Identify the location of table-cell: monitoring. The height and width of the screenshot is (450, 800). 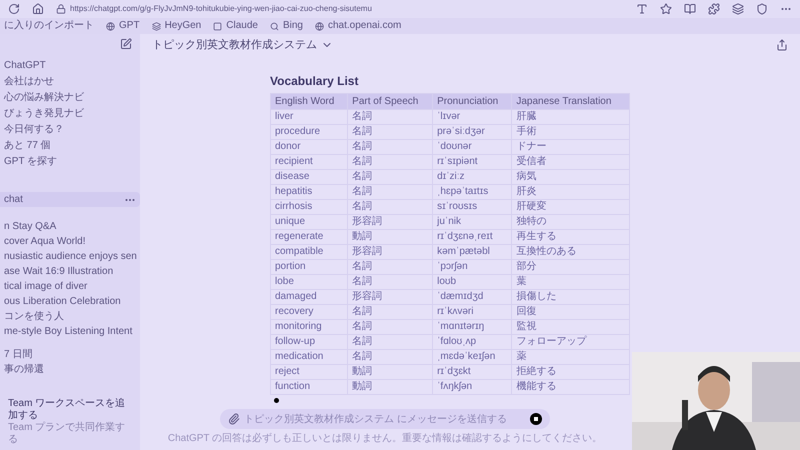
(309, 327).